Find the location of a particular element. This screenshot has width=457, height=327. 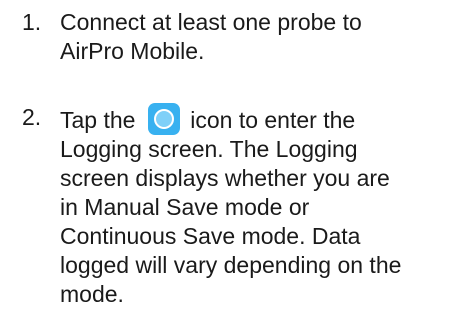

step-line: mode. is located at coordinates (92, 294).